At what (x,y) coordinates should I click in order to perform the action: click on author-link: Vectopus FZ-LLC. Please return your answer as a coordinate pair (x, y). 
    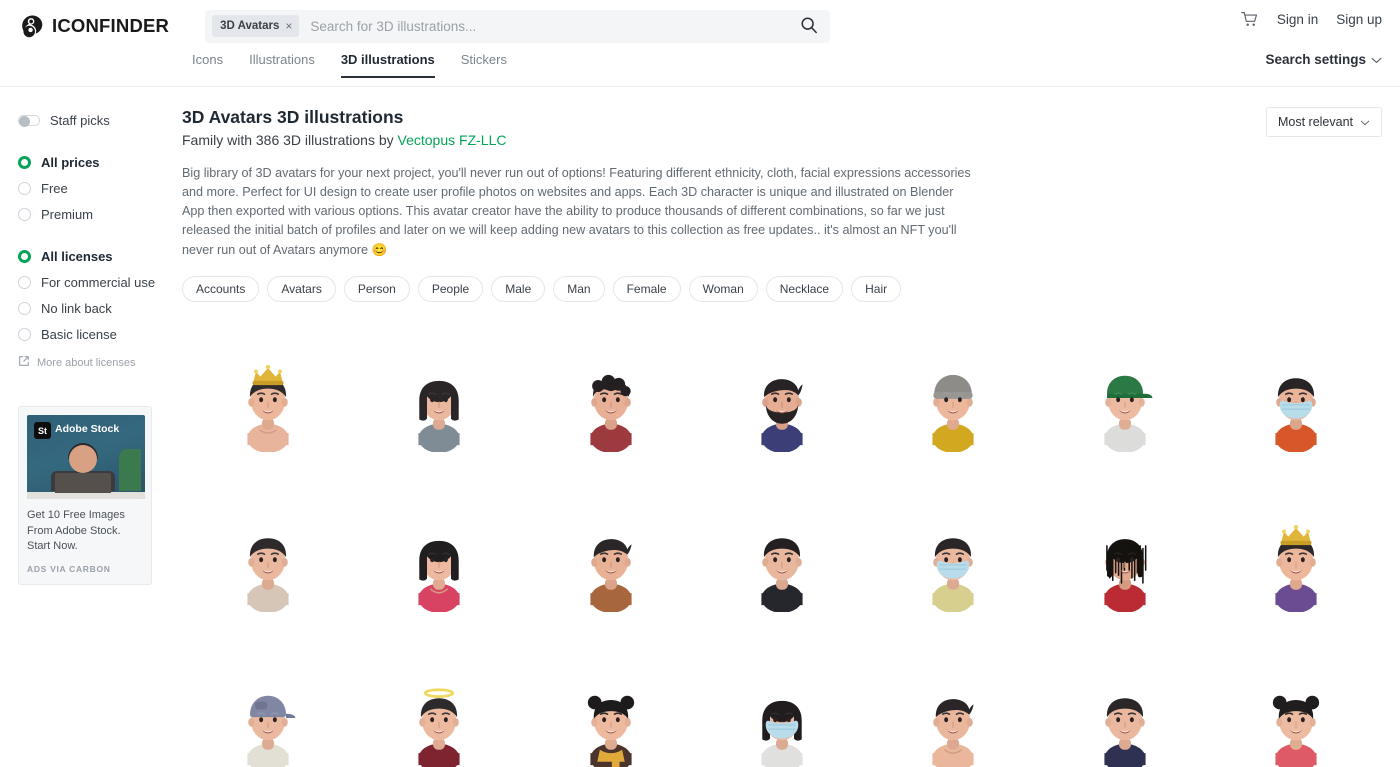
    Looking at the image, I should click on (452, 140).